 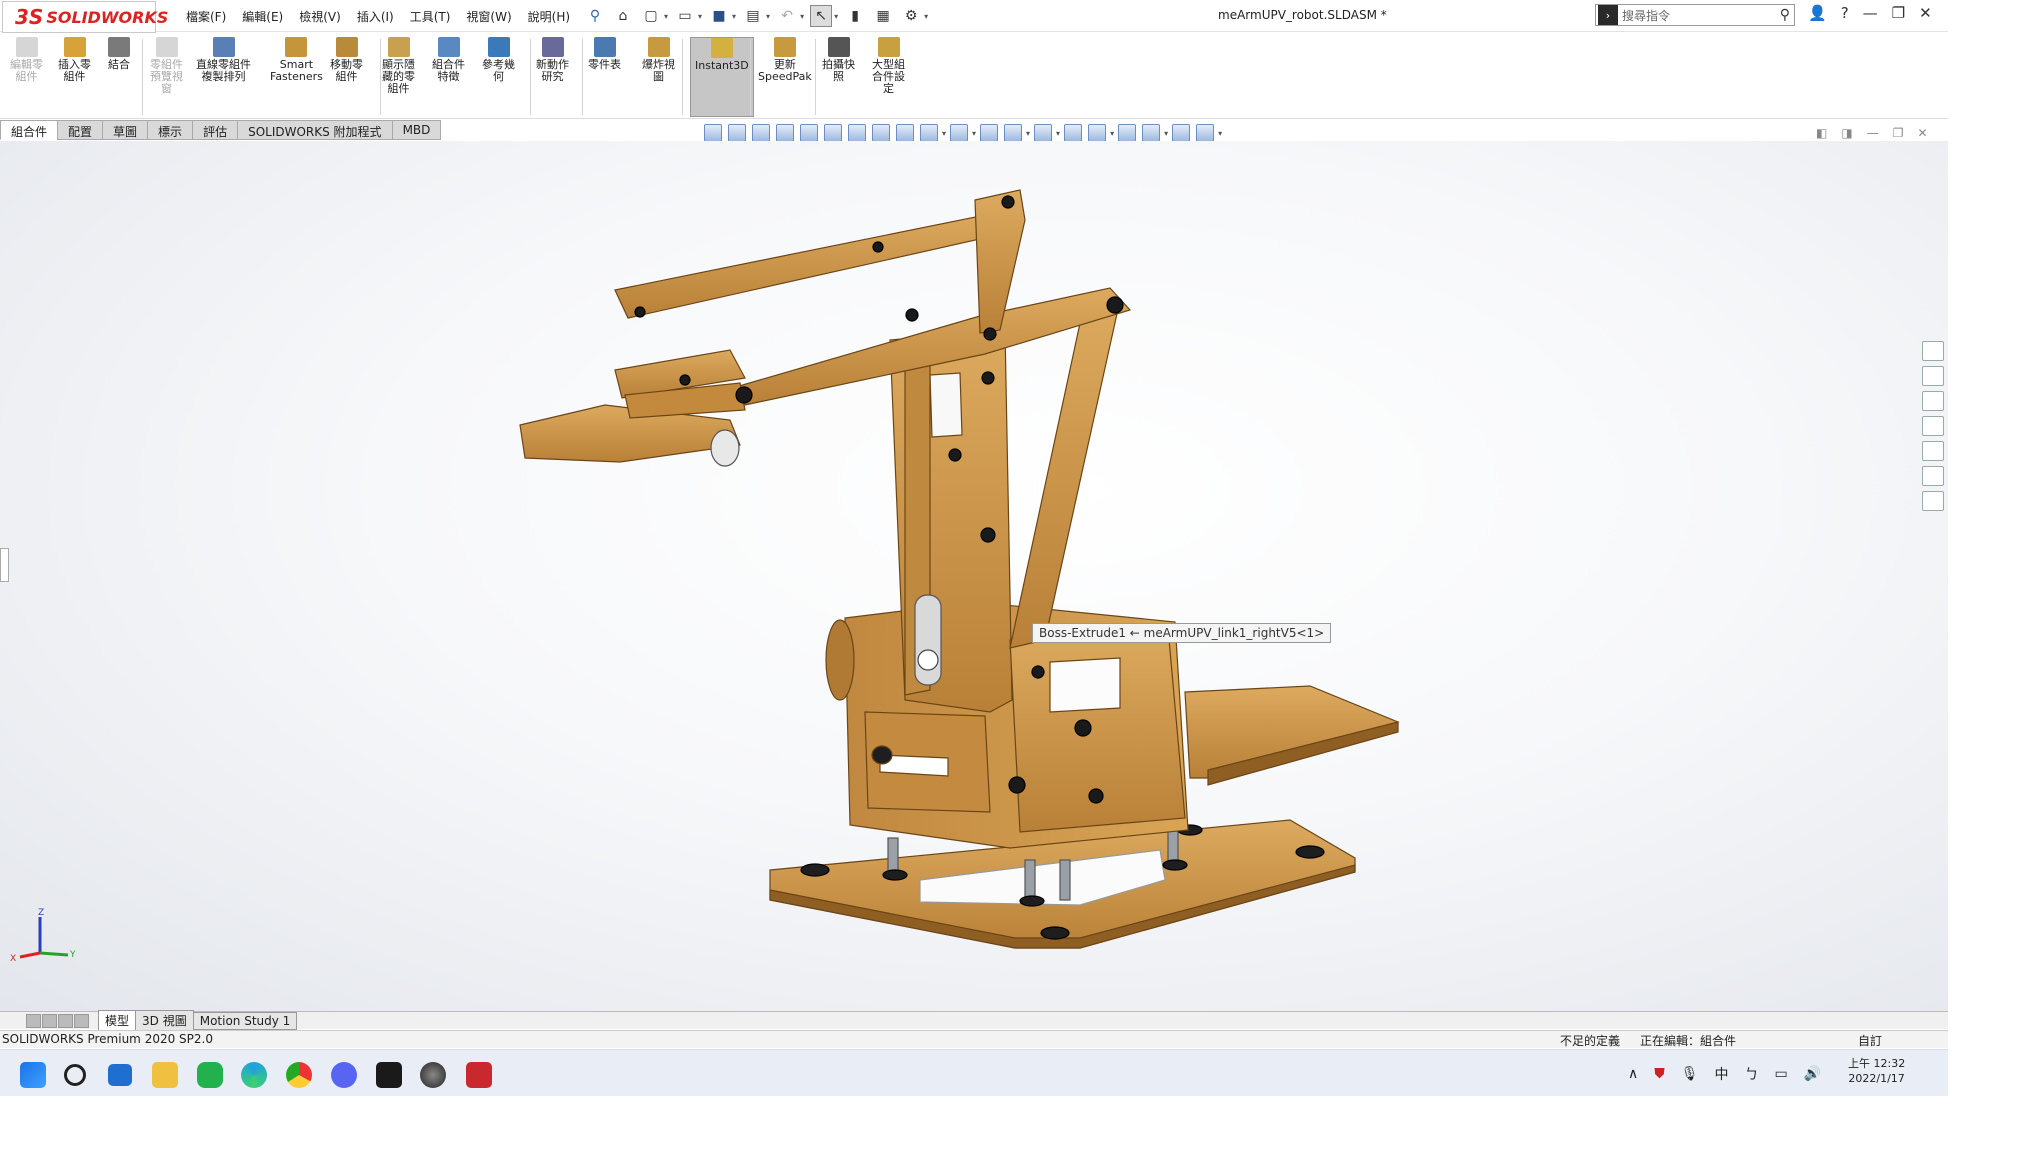 I want to click on tile-left-icon: ◧, so click(x=1821, y=133).